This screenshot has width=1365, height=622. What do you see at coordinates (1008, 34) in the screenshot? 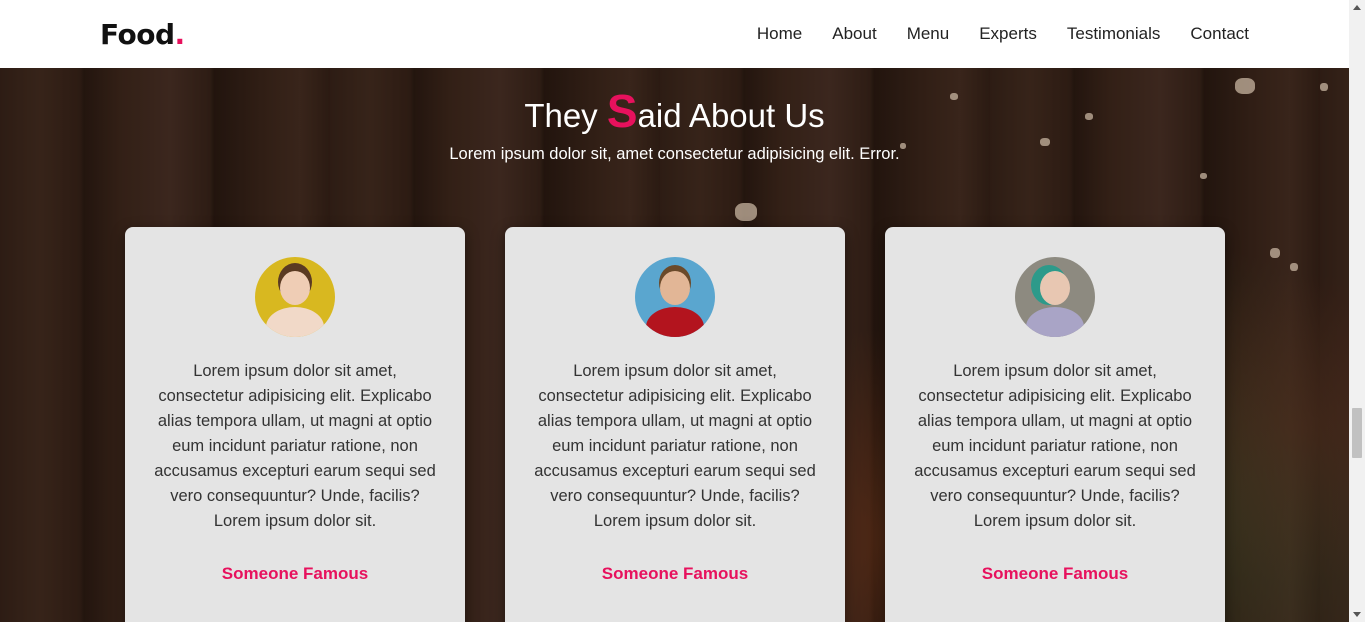
I see `nav-link-experts: Experts` at bounding box center [1008, 34].